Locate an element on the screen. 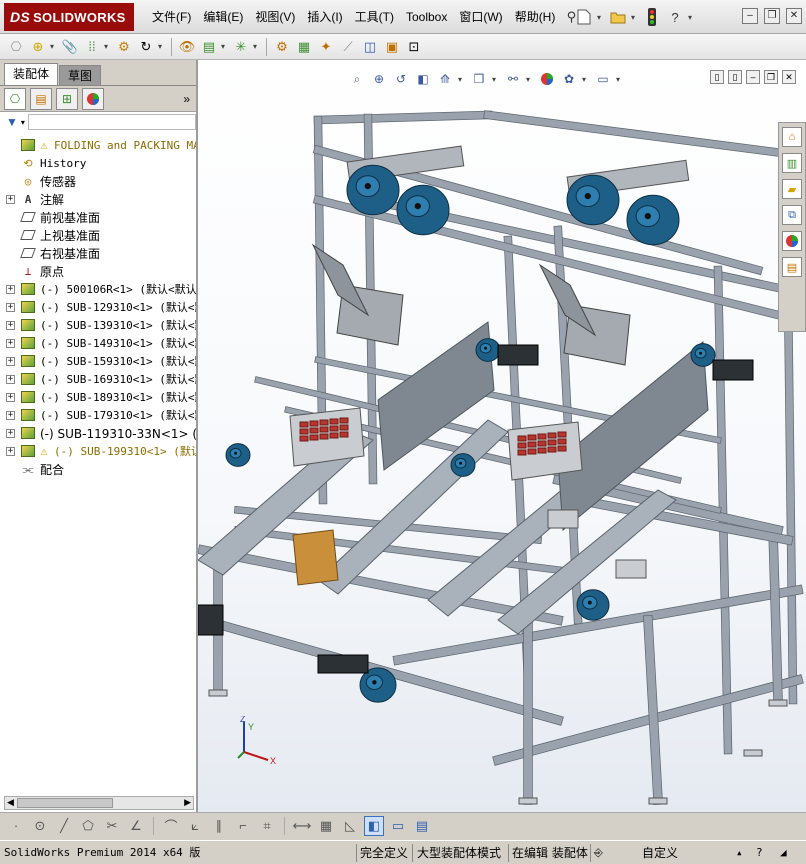  tree-row: + (-) SUB-179310<1> (默认<默 is located at coordinates (98, 415).